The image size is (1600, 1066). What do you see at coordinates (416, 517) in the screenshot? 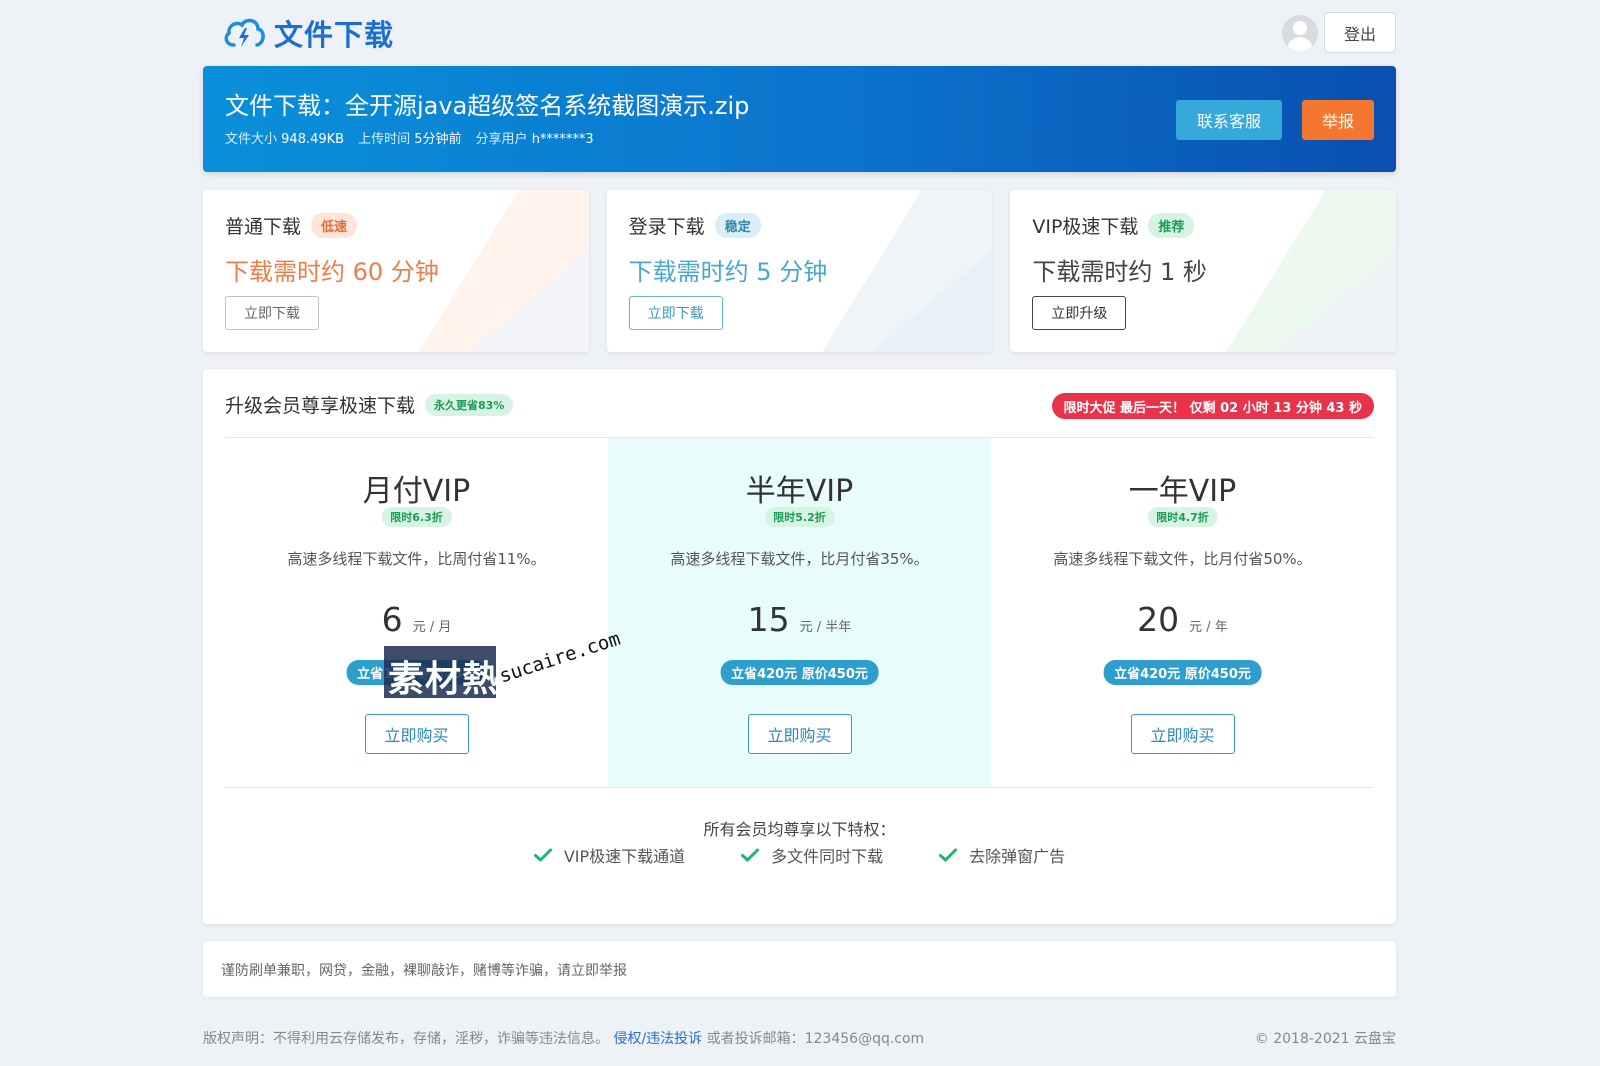
I see `plan-discount-badge: 限时6.3折` at bounding box center [416, 517].